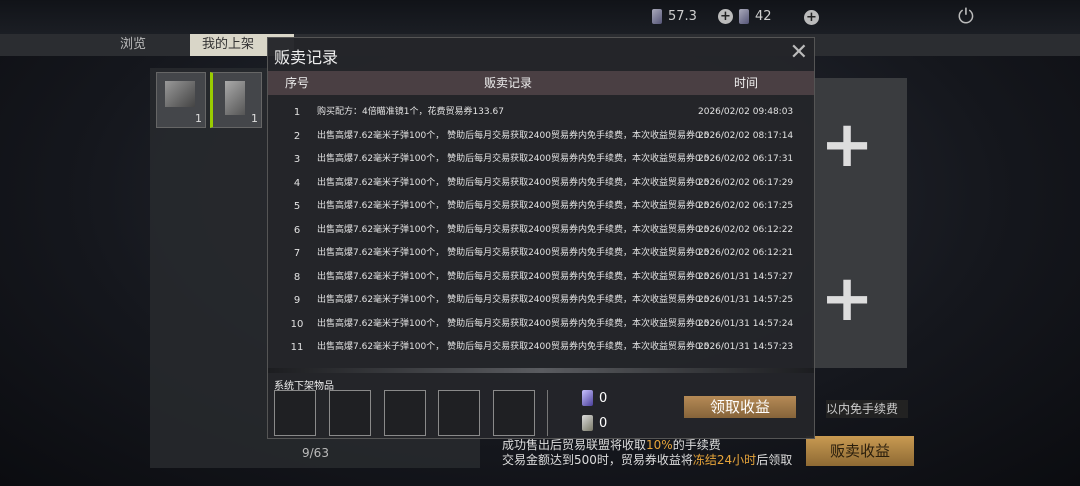  Describe the element at coordinates (594, 398) in the screenshot. I see `ticket-a-balance: 0` at that location.